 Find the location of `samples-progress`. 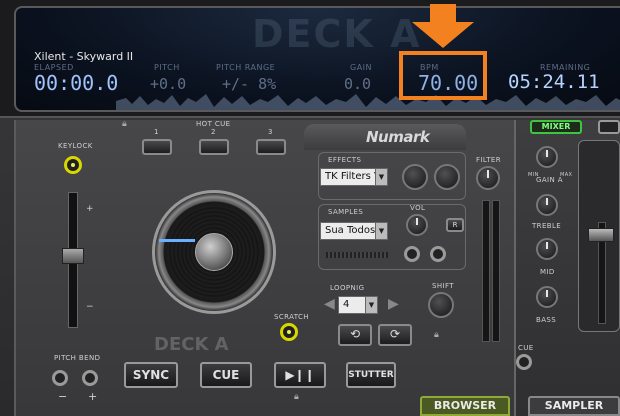

samples-progress is located at coordinates (357, 255).